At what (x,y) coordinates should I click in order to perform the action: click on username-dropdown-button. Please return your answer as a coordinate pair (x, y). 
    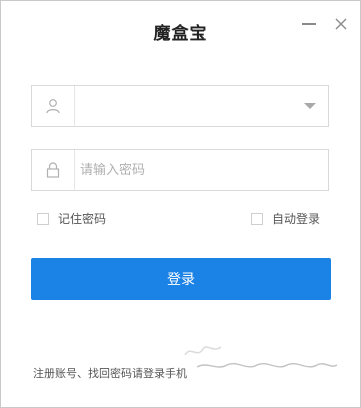
    Looking at the image, I should click on (310, 106).